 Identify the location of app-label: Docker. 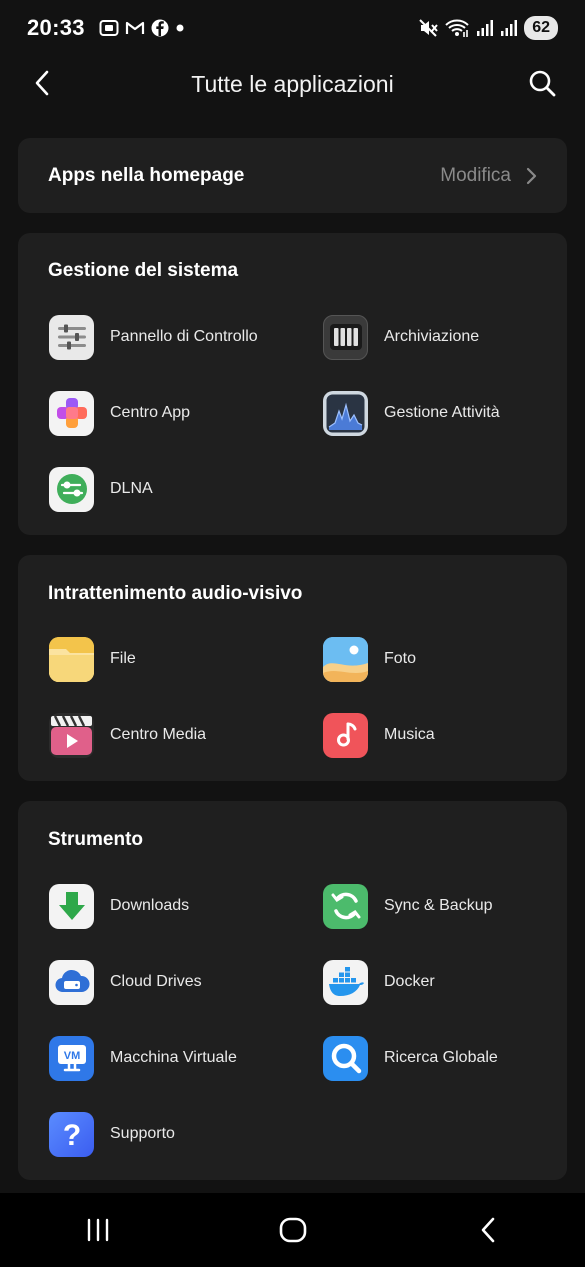
(409, 981).